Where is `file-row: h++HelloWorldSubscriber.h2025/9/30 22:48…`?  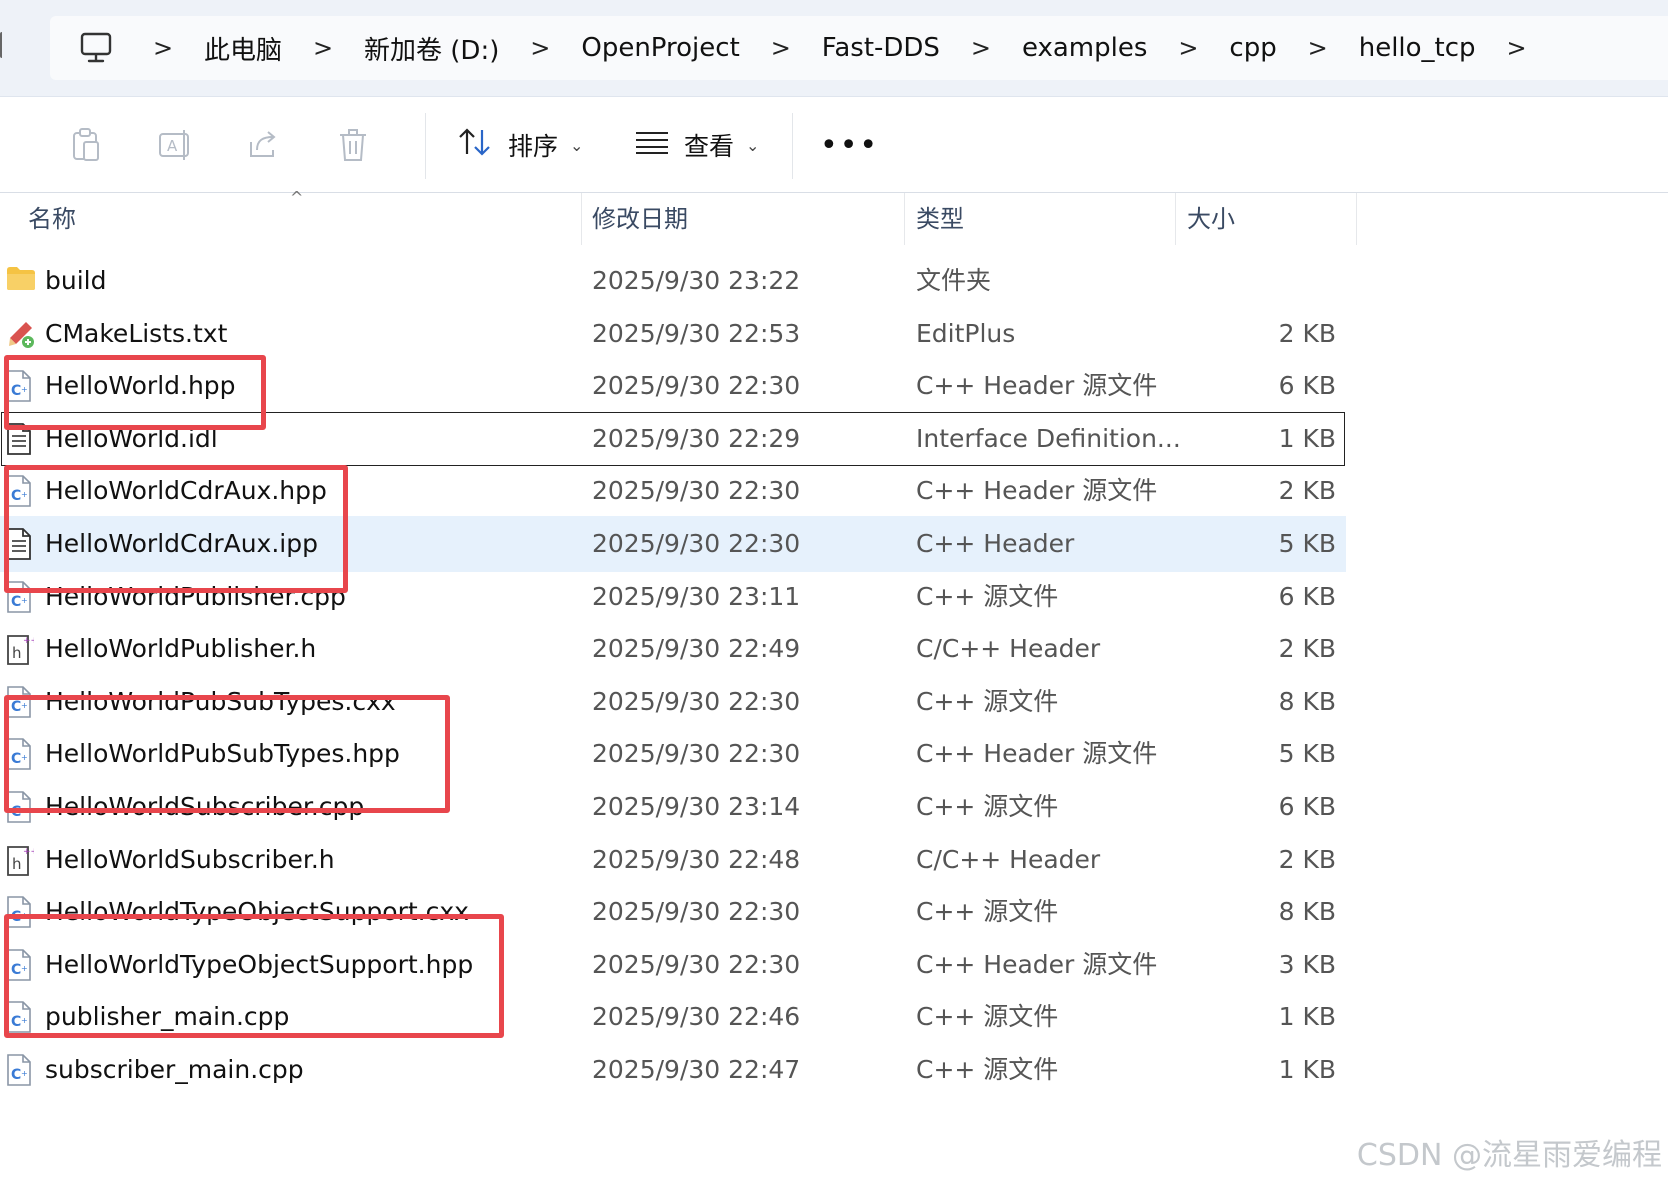 file-row: h++HelloWorldSubscriber.h2025/9/30 22:48… is located at coordinates (673, 860).